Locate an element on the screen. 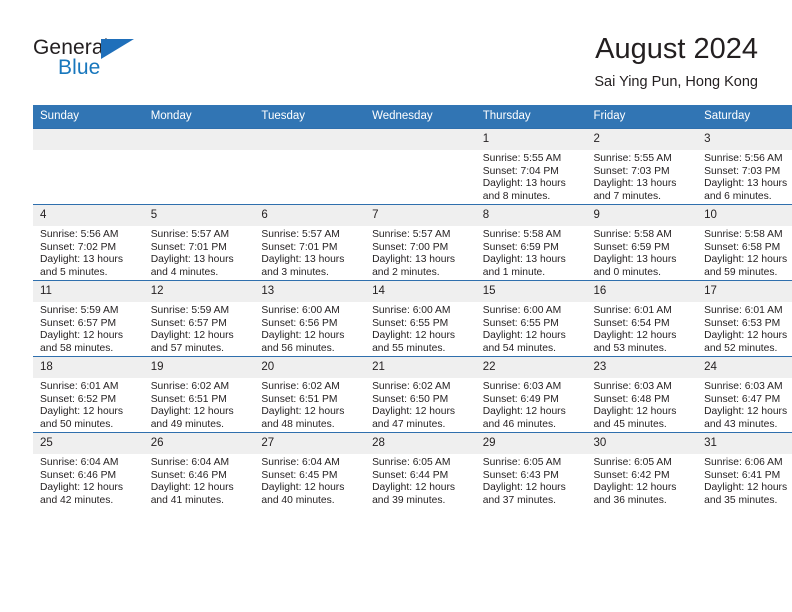  daylight-text: Daylight: 12 hours and 57 minutes. is located at coordinates (192, 342).